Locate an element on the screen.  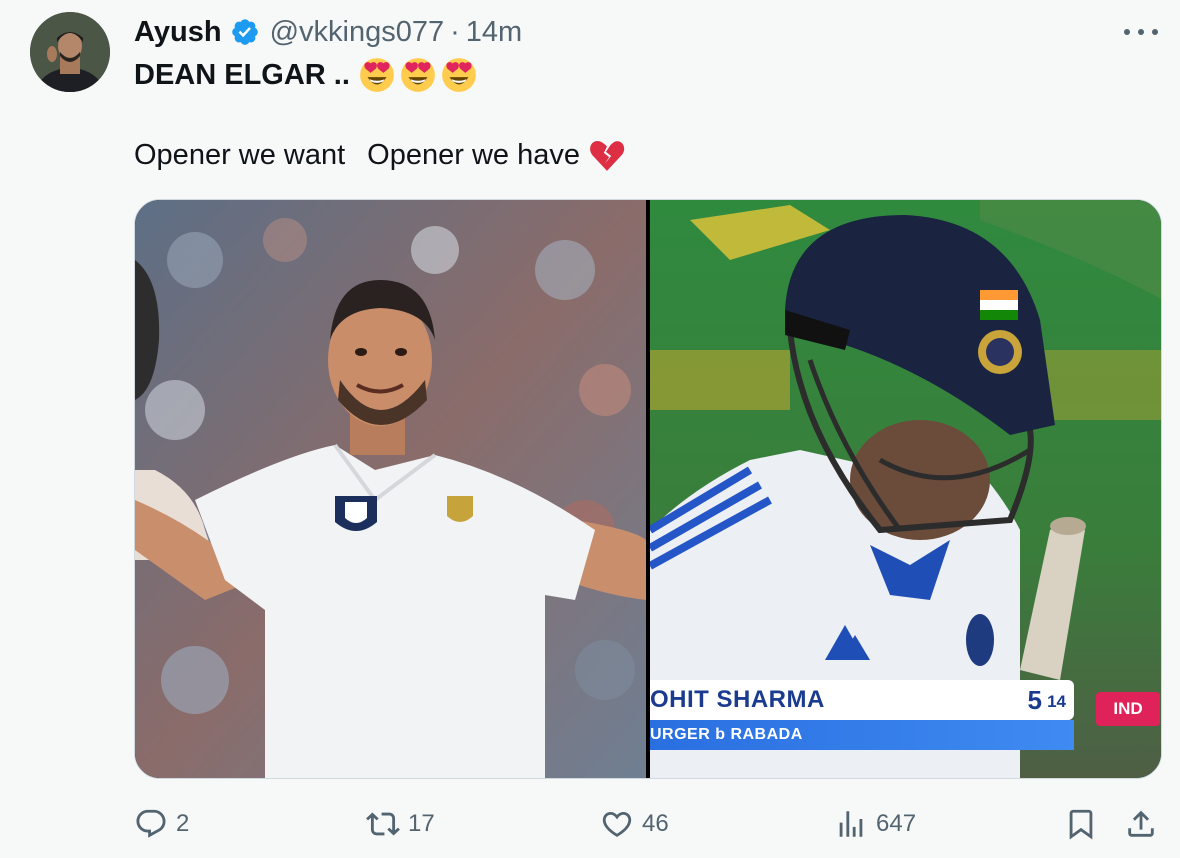
share-icon is located at coordinates (1141, 823).